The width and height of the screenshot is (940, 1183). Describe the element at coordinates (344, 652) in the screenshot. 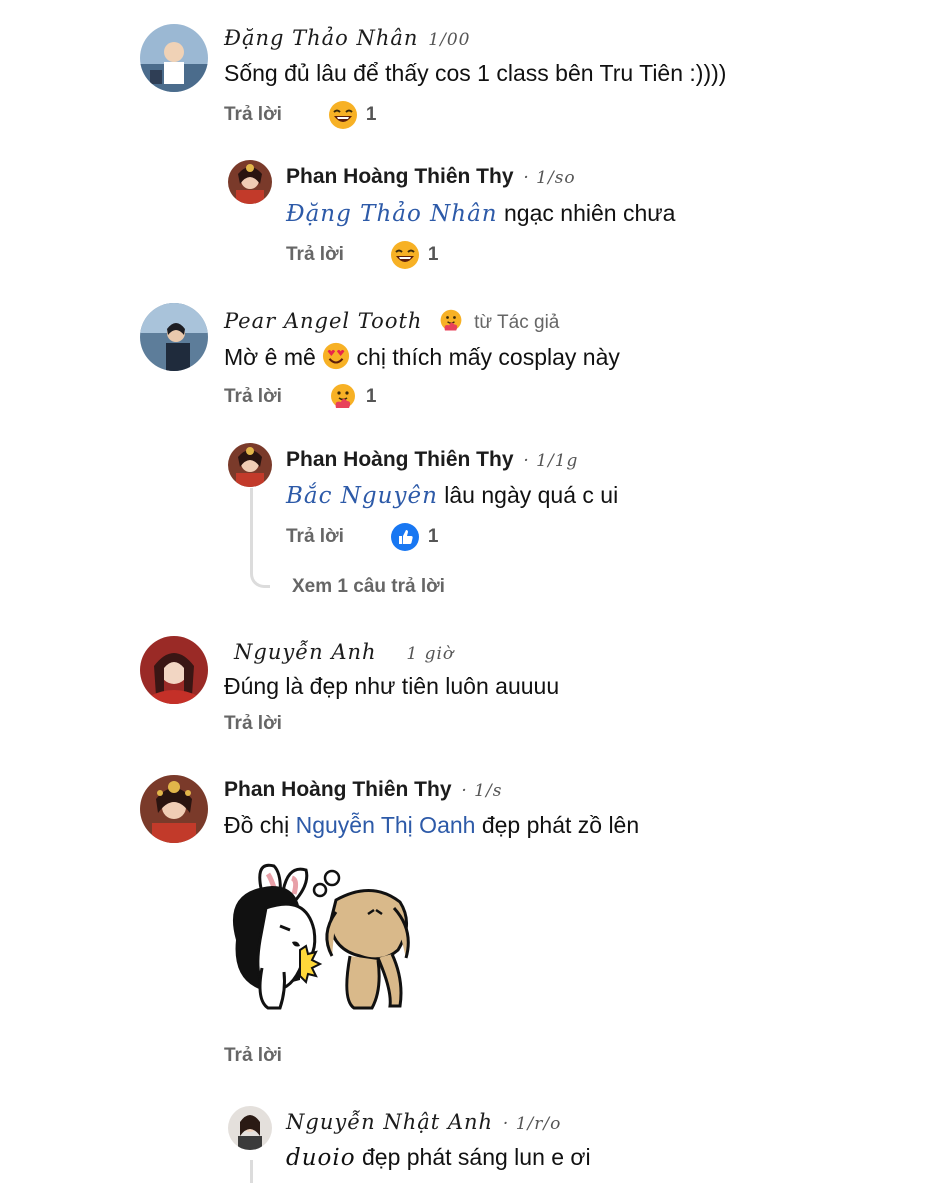

I see `comment-author: Nguyễn Anh 1 giờ` at that location.